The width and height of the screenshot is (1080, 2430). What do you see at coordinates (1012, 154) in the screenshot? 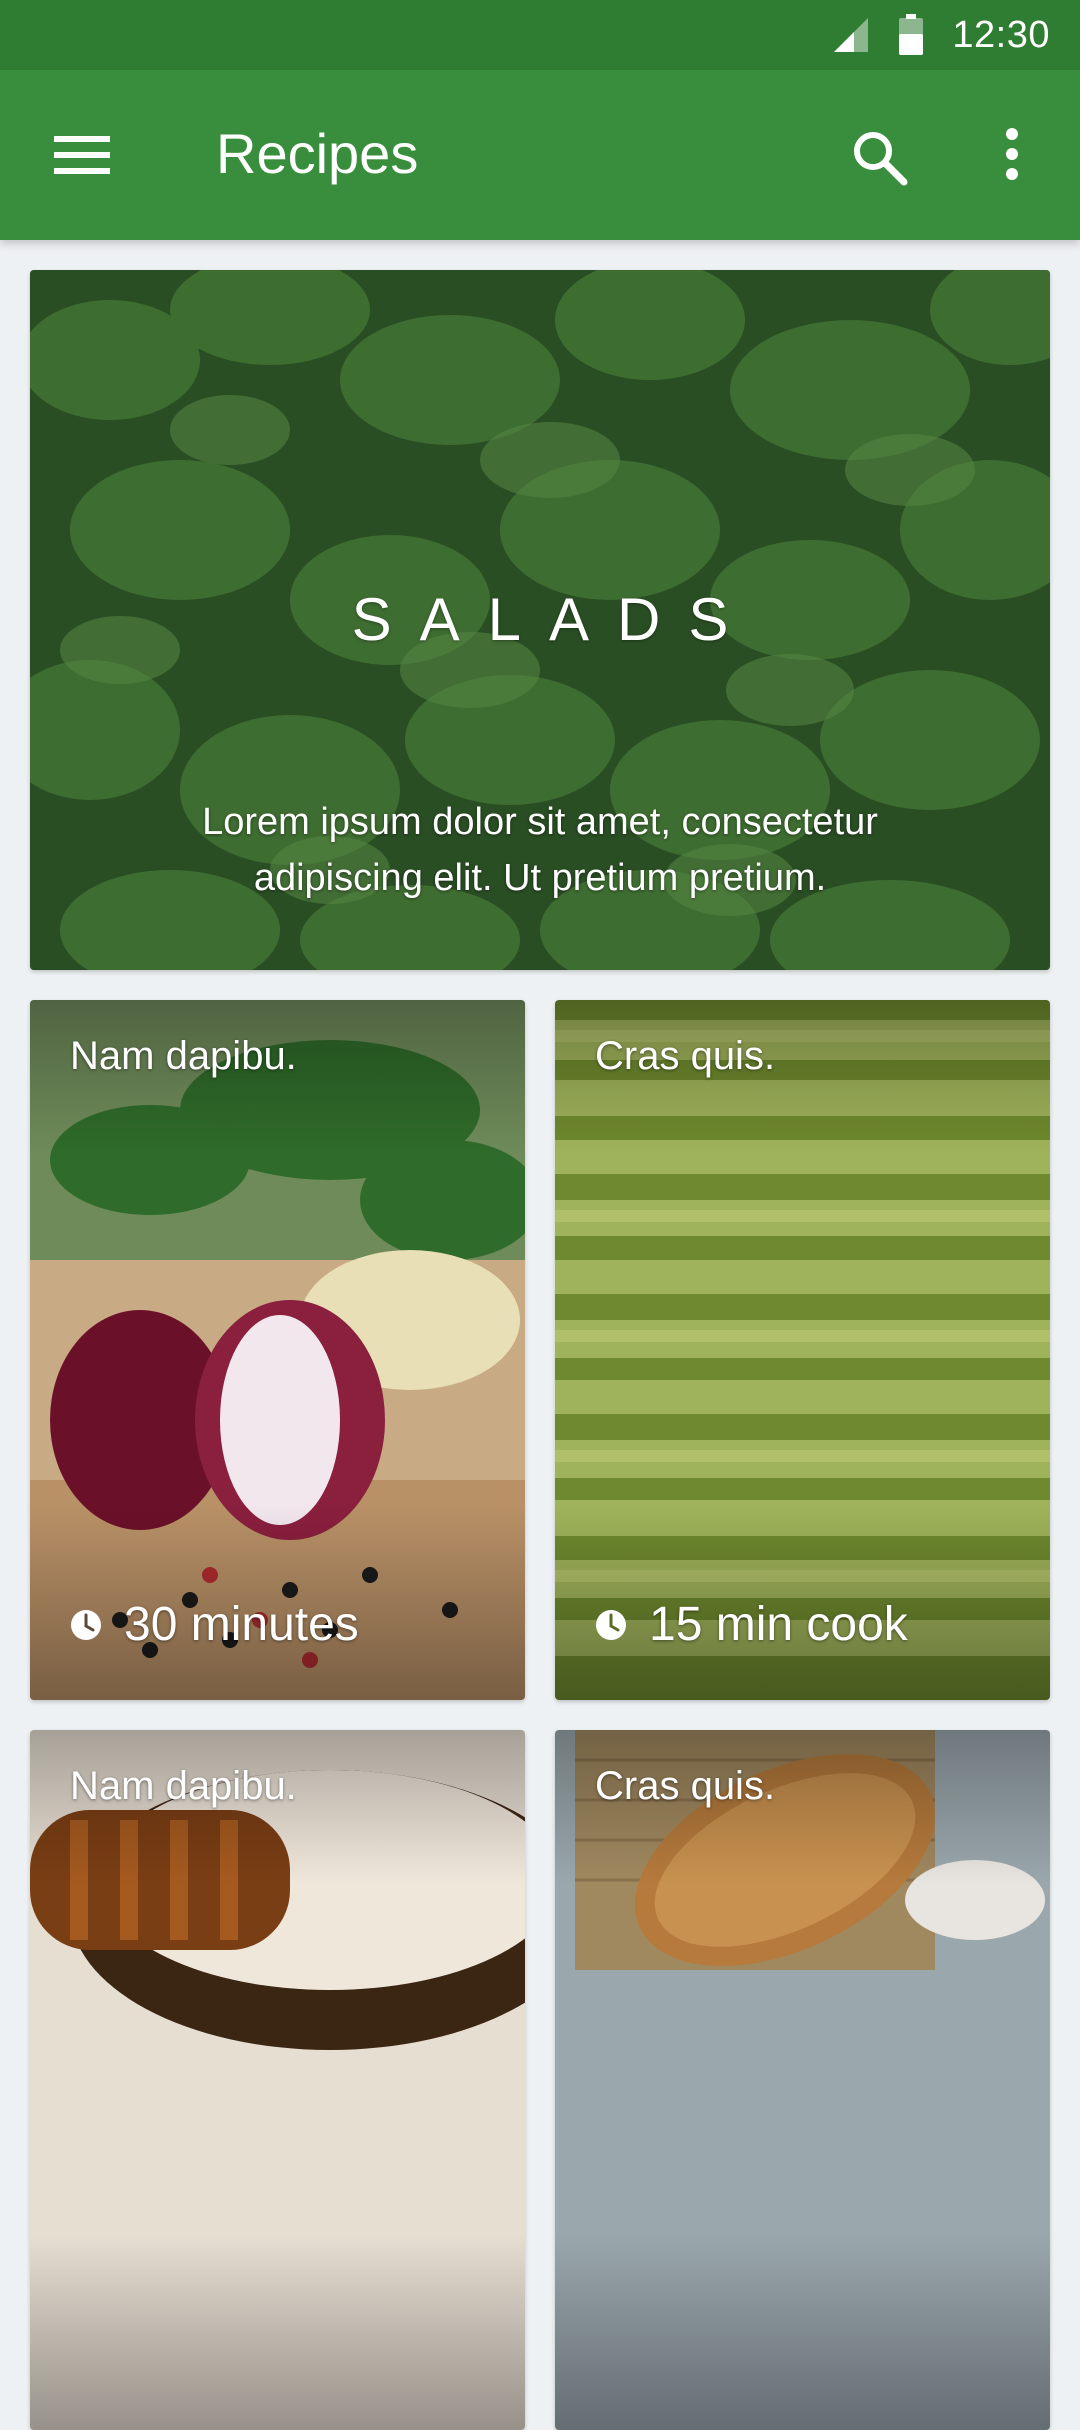
I see `more-vert-icon` at bounding box center [1012, 154].